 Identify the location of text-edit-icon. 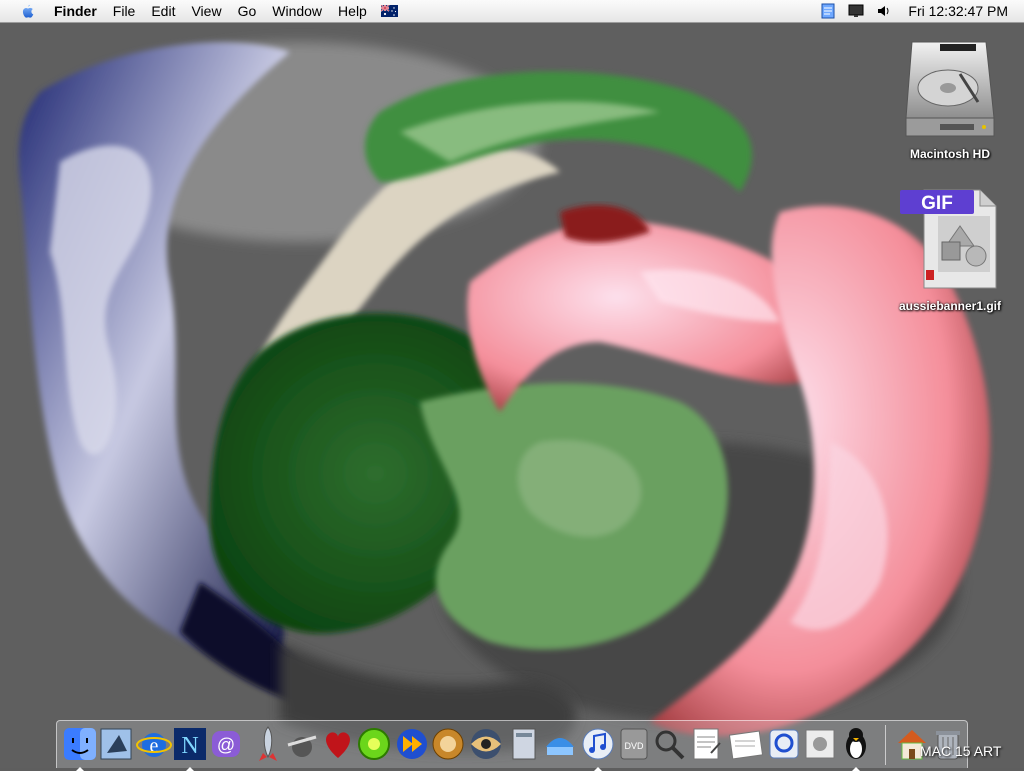
(707, 744).